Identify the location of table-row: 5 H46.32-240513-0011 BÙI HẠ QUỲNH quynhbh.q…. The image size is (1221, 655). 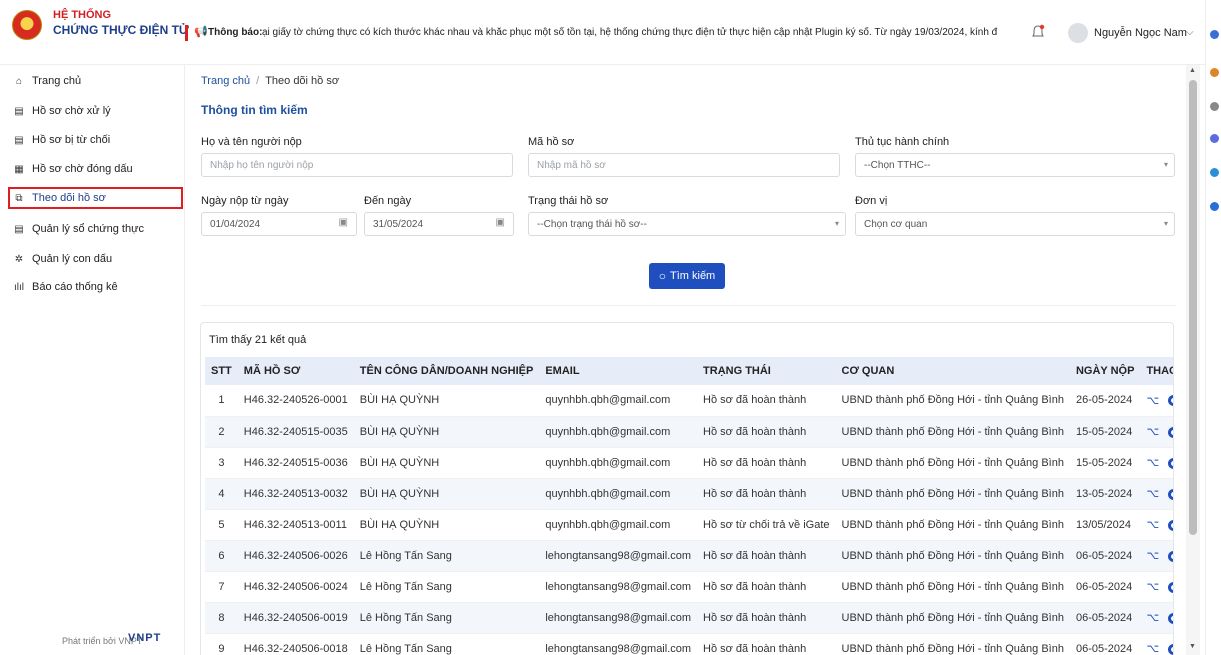
(689, 525).